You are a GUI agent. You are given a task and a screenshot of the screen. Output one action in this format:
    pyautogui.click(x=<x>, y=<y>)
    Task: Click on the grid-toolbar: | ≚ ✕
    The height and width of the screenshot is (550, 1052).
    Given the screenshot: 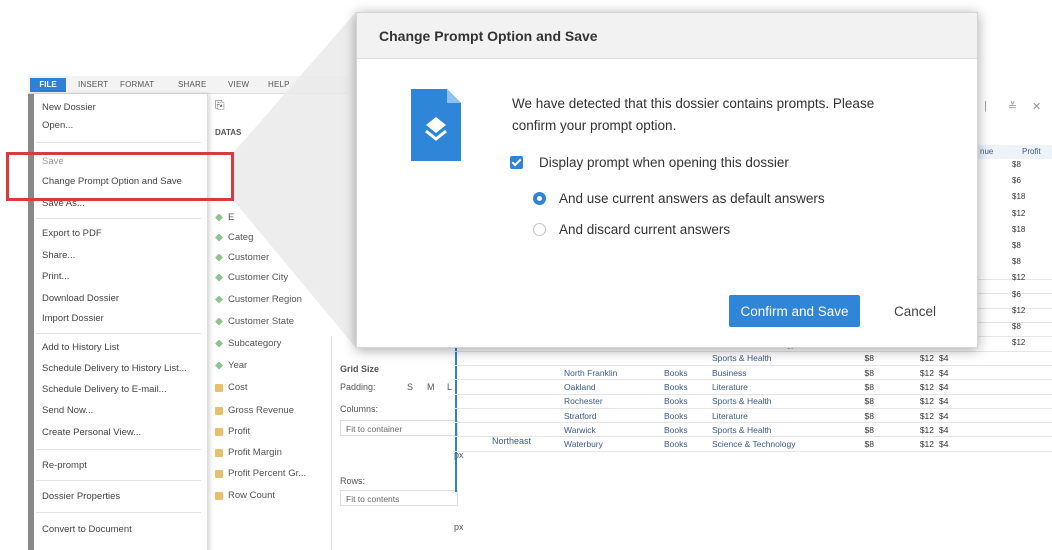 What is the action you would take?
    pyautogui.click(x=1015, y=110)
    